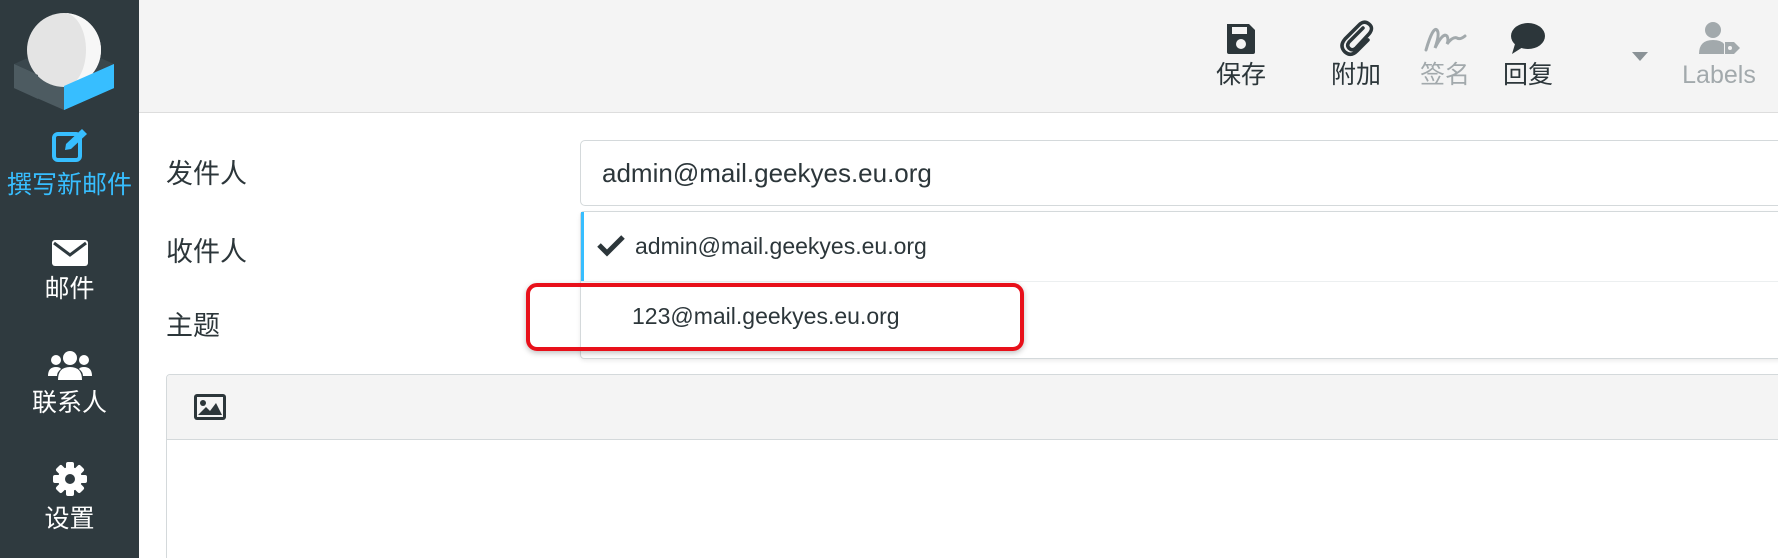  What do you see at coordinates (69, 518) in the screenshot?
I see `nav-settings-label: 设置` at bounding box center [69, 518].